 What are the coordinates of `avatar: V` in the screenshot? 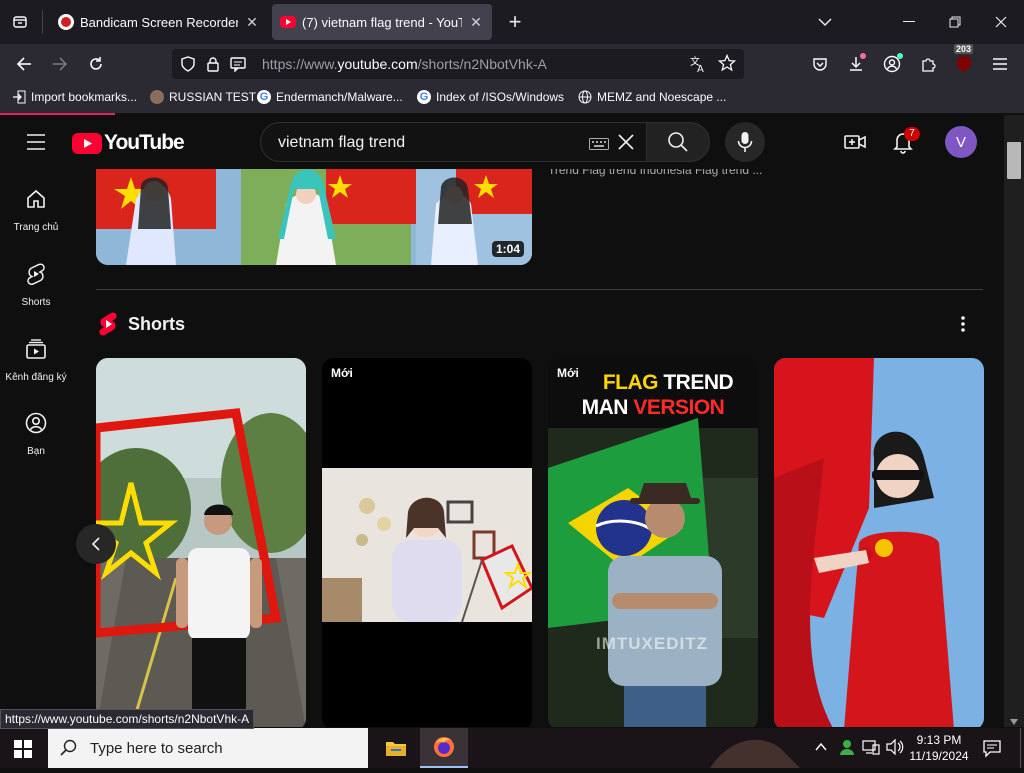 It's located at (961, 142).